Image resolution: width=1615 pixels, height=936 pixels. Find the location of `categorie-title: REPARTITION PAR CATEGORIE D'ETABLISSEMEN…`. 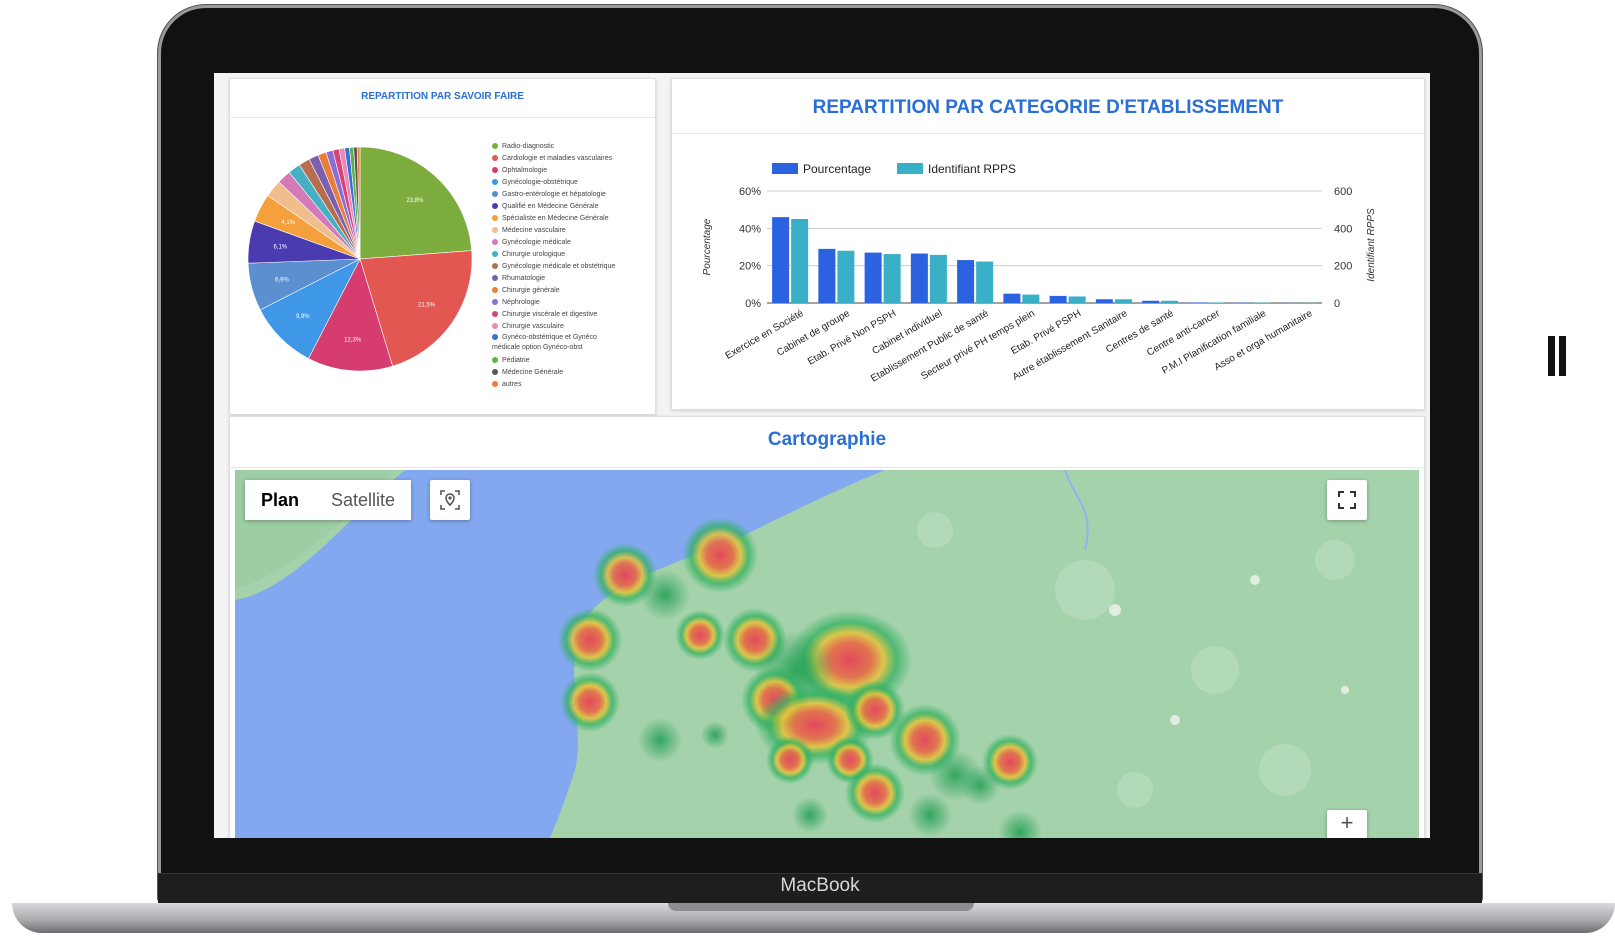

categorie-title: REPARTITION PAR CATEGORIE D'ETABLISSEMEN… is located at coordinates (1048, 106).